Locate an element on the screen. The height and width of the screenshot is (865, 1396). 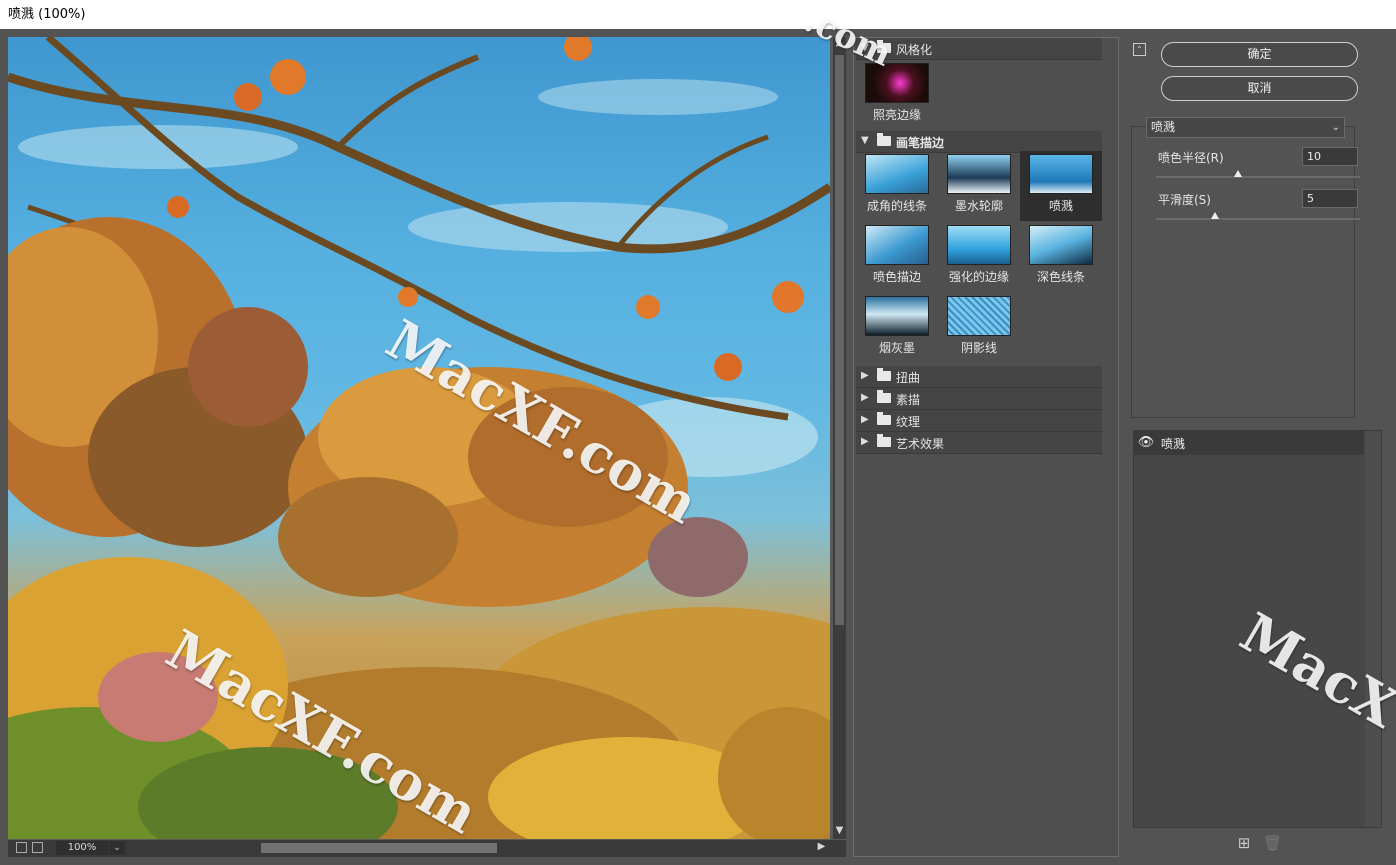
preview-vertical-scrollbar: ▲ ▼ is located at coordinates (839, 438).